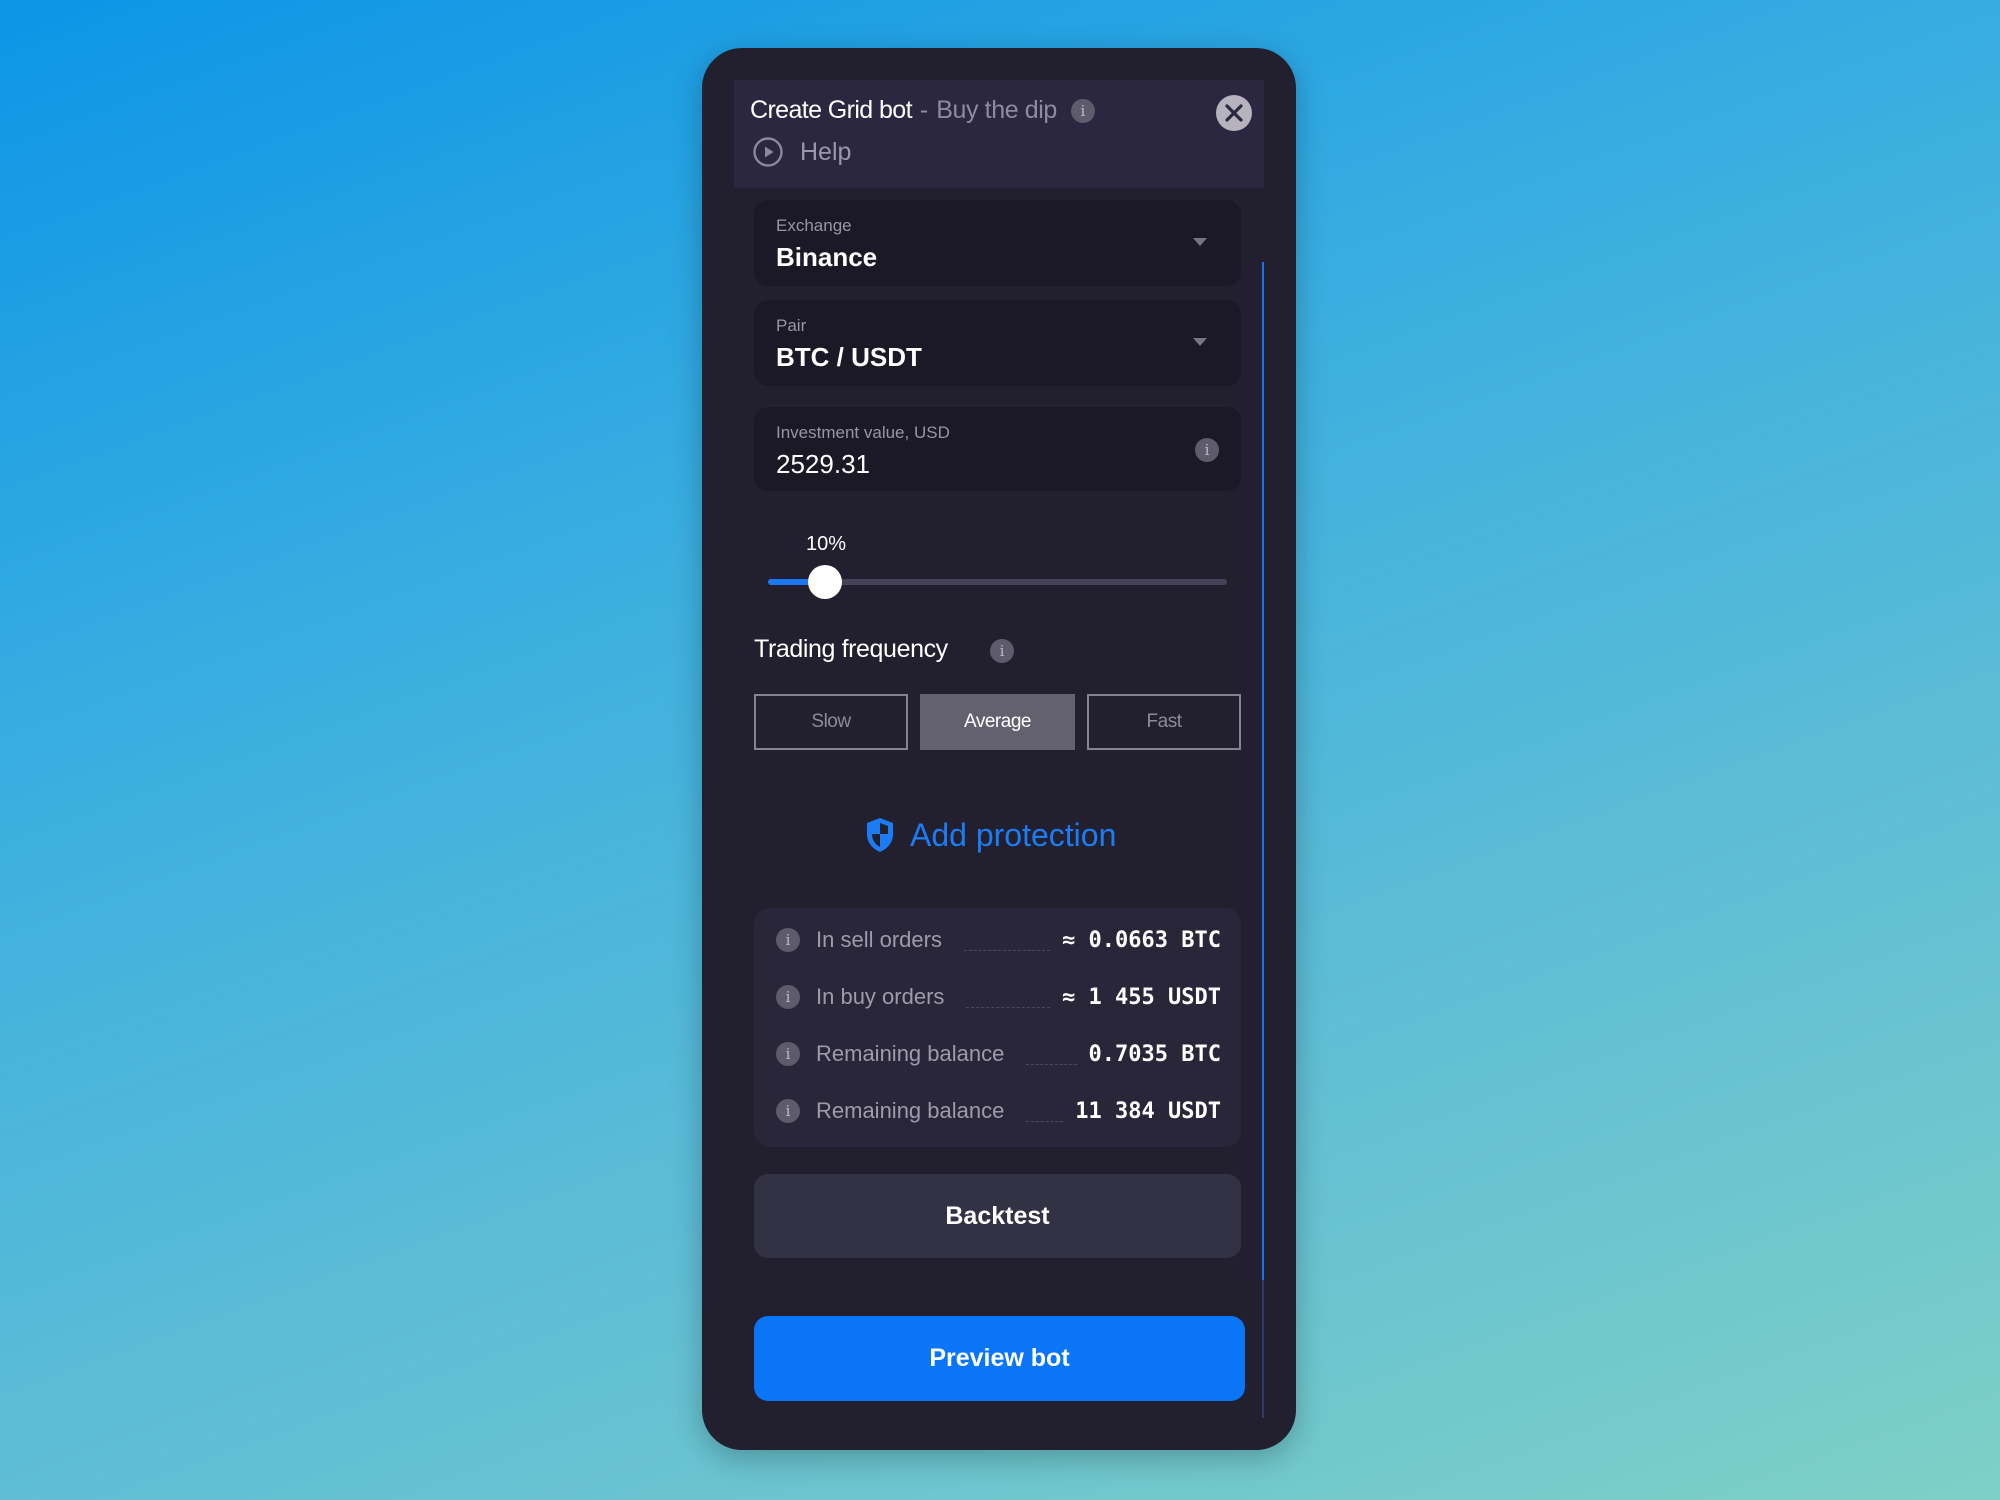 The image size is (2000, 1500). What do you see at coordinates (827, 257) in the screenshot?
I see `exchange-value: Binance` at bounding box center [827, 257].